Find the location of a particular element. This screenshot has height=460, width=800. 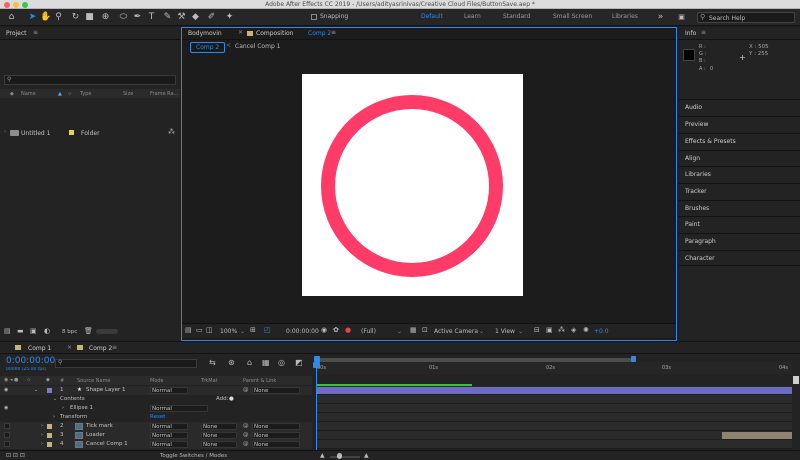

eraser-tool-icon: ◆ is located at coordinates (195, 17).